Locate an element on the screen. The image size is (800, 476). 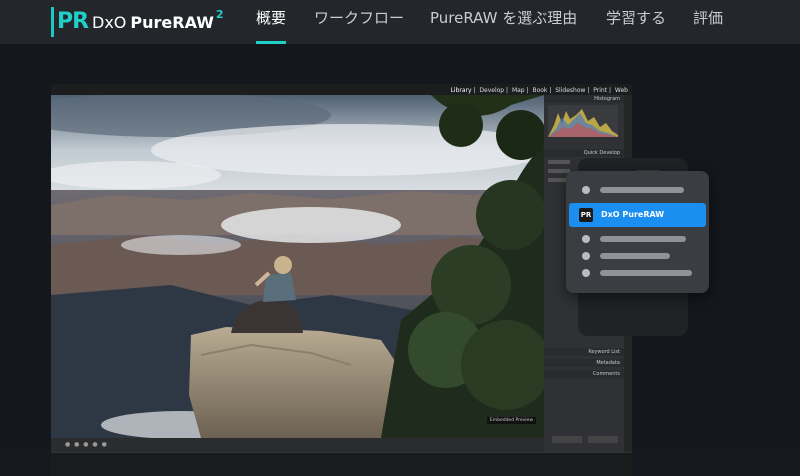
module-book: Book is located at coordinates (540, 90).